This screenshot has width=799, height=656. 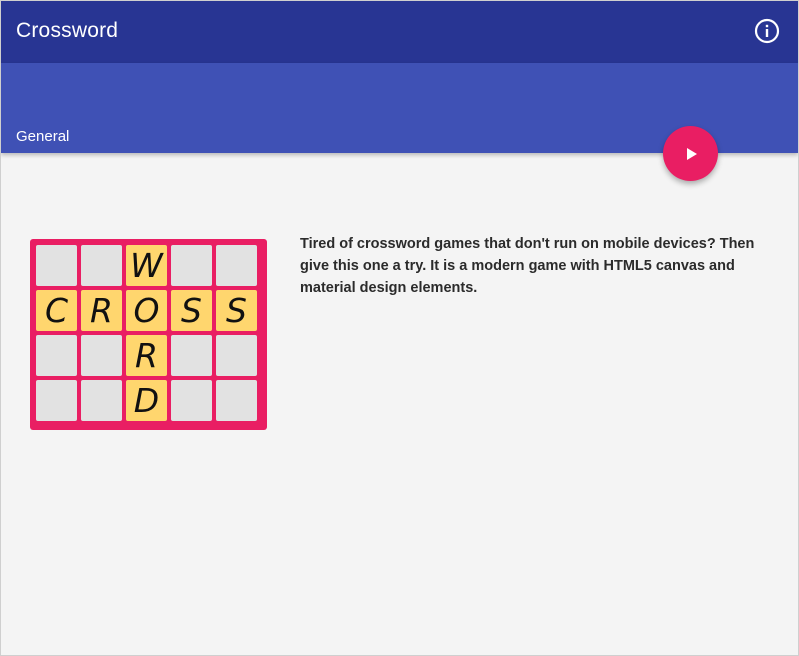 I want to click on info-icon, so click(x=767, y=31).